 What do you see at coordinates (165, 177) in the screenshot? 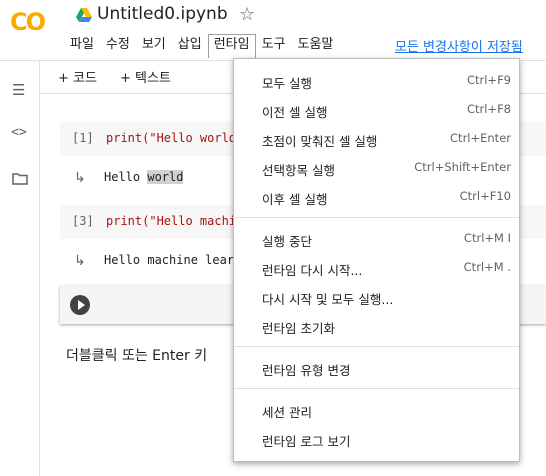
I see `output-text-highlighted: world` at bounding box center [165, 177].